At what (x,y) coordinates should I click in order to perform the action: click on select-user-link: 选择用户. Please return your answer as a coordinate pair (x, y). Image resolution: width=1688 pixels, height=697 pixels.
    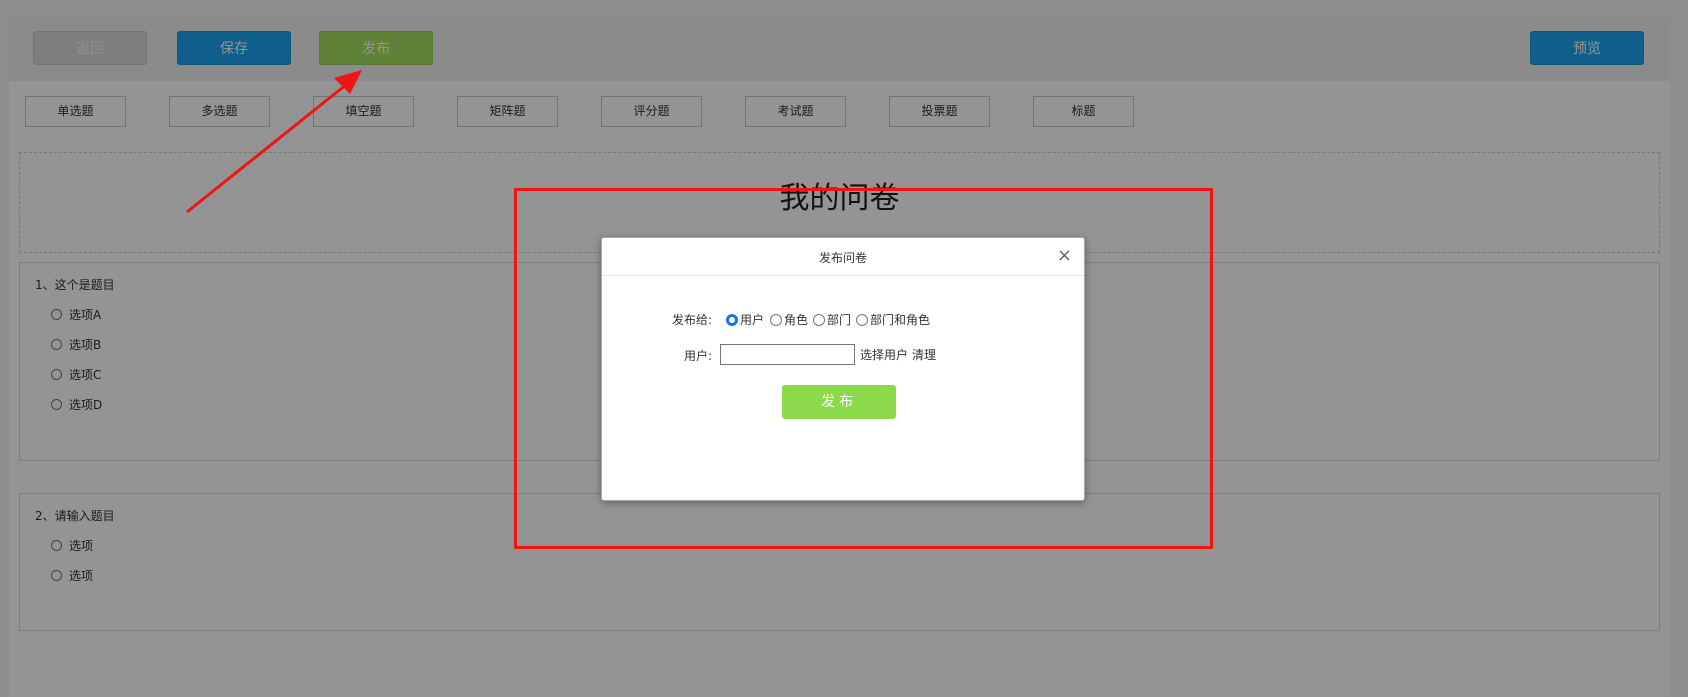
    Looking at the image, I should click on (884, 354).